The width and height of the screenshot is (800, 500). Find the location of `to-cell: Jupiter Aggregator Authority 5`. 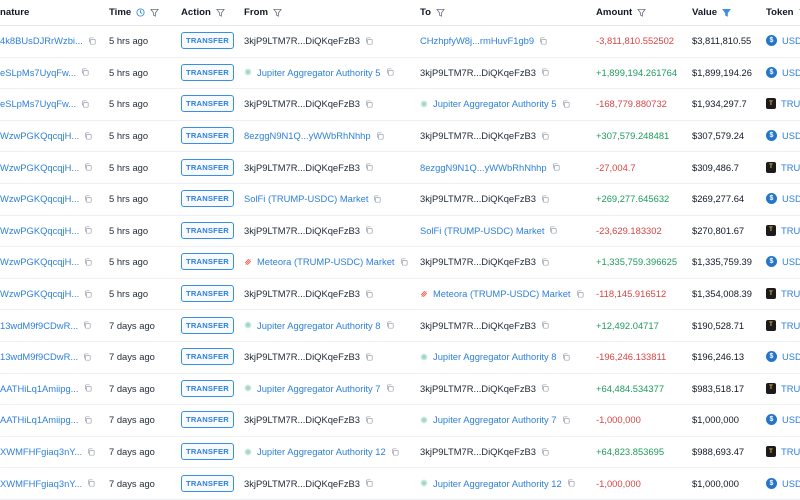

to-cell: Jupiter Aggregator Authority 5 is located at coordinates (495, 104).